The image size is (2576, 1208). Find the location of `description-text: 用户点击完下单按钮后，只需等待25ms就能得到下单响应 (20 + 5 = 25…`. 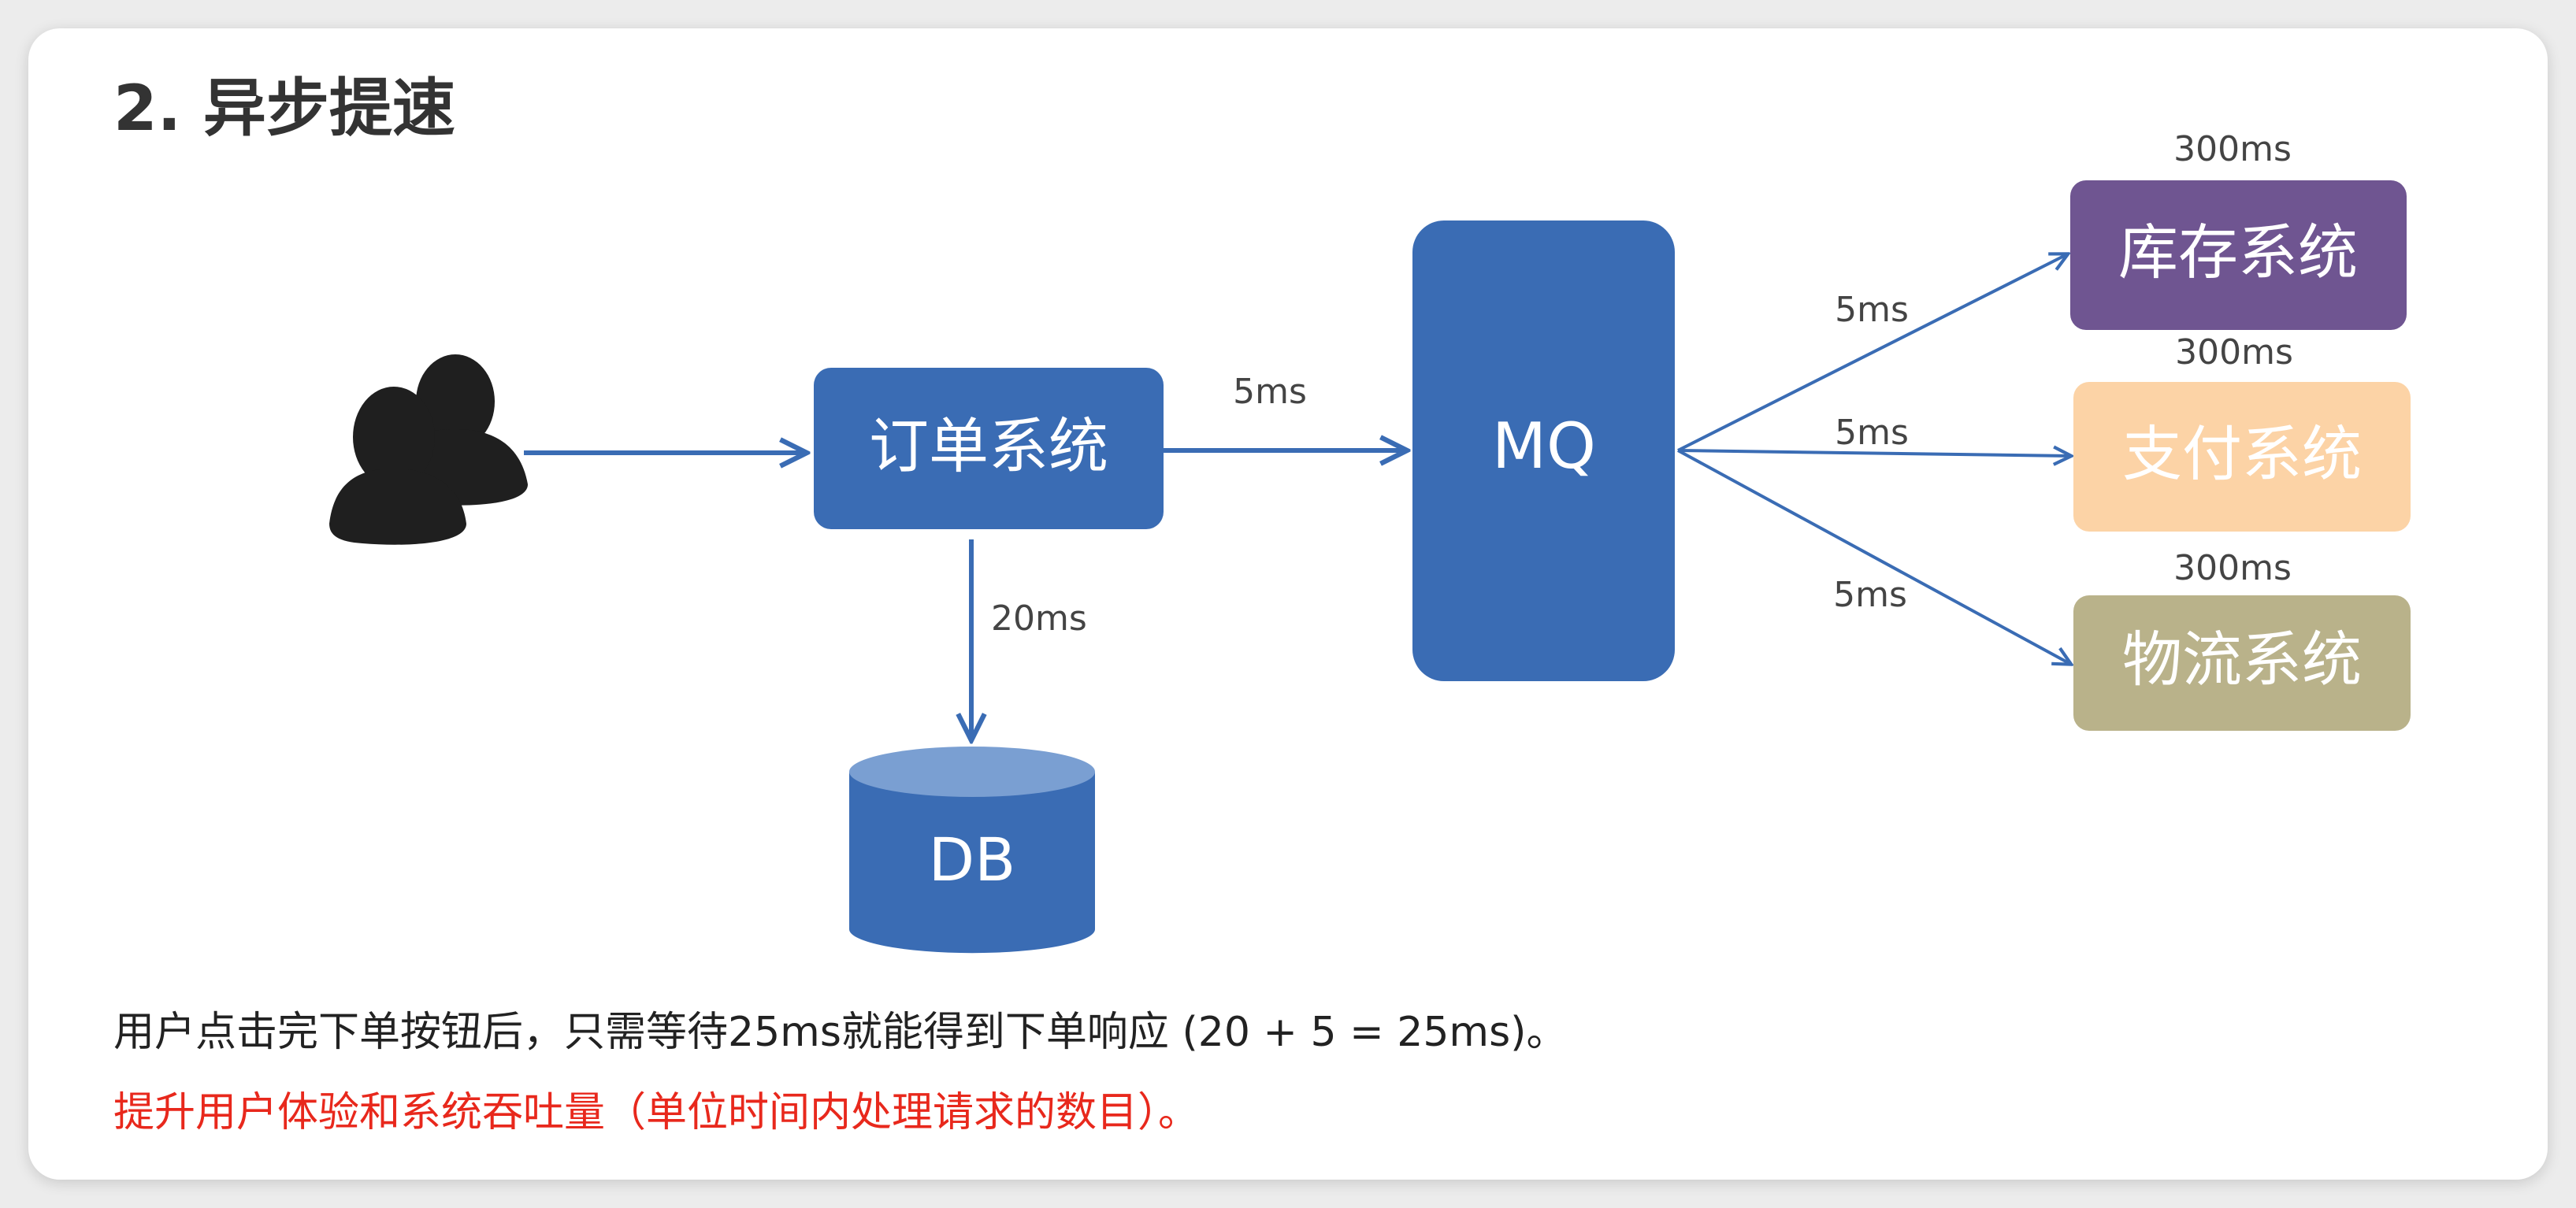

description-text: 用户点击完下单按钮后，只需等待25ms就能得到下单响应 (20 + 5 = 25… is located at coordinates (840, 1032).